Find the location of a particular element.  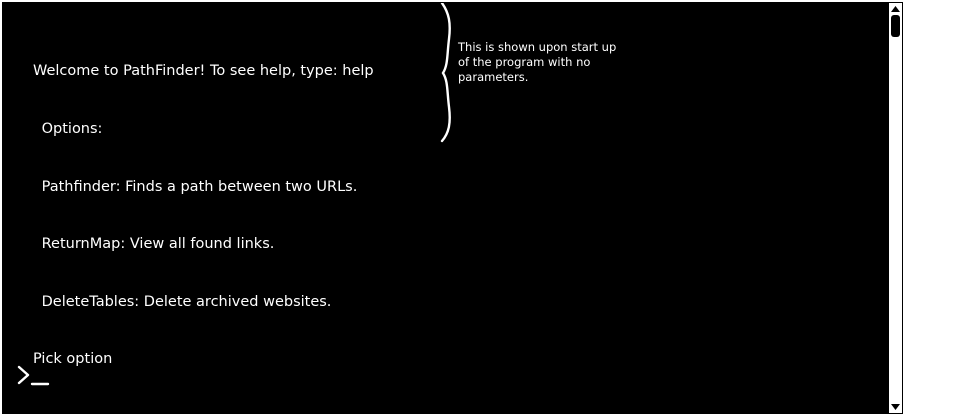

output-line-deletetables: DeleteTables: Delete archived websites. is located at coordinates (184, 301).